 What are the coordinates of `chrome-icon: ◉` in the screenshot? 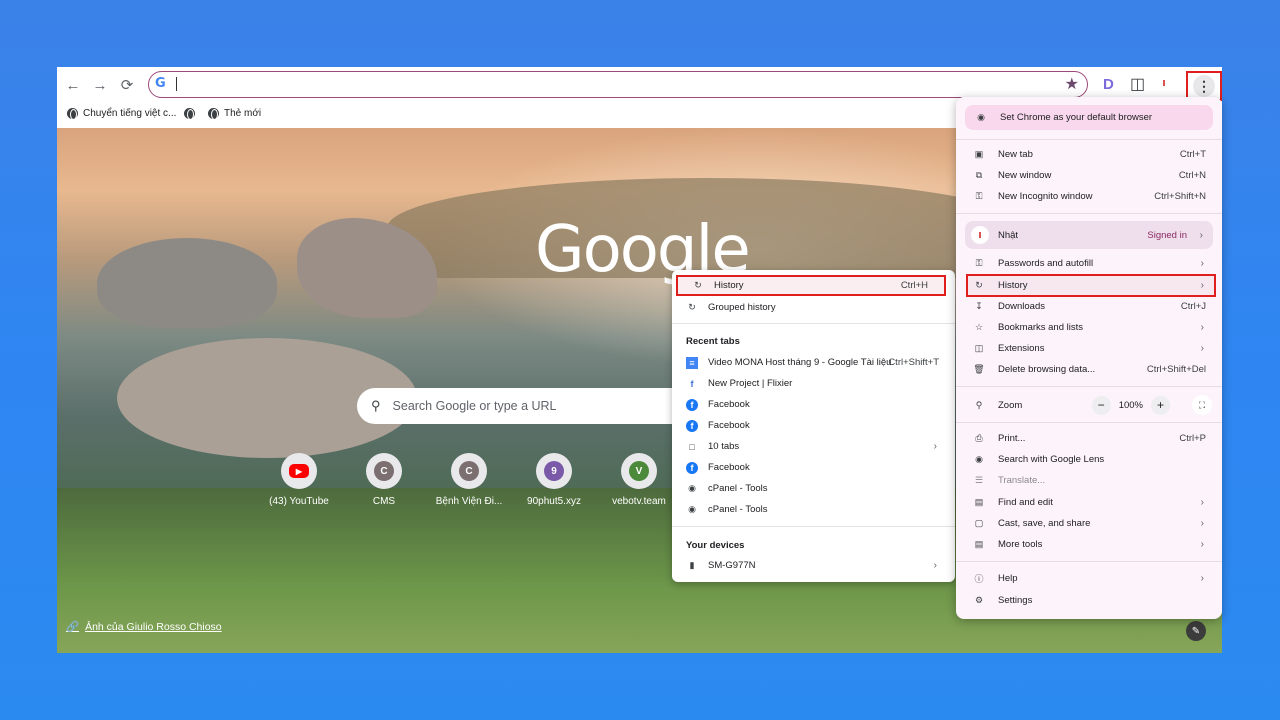 It's located at (981, 117).